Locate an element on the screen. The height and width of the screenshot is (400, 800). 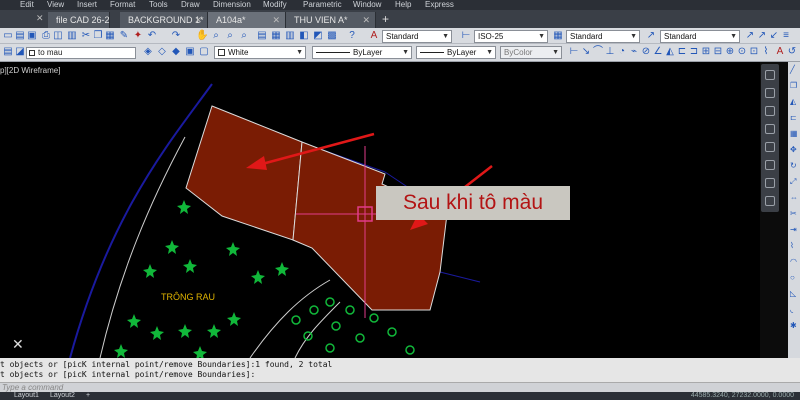
remove-leader-icon: ↙ is located at coordinates (774, 36).